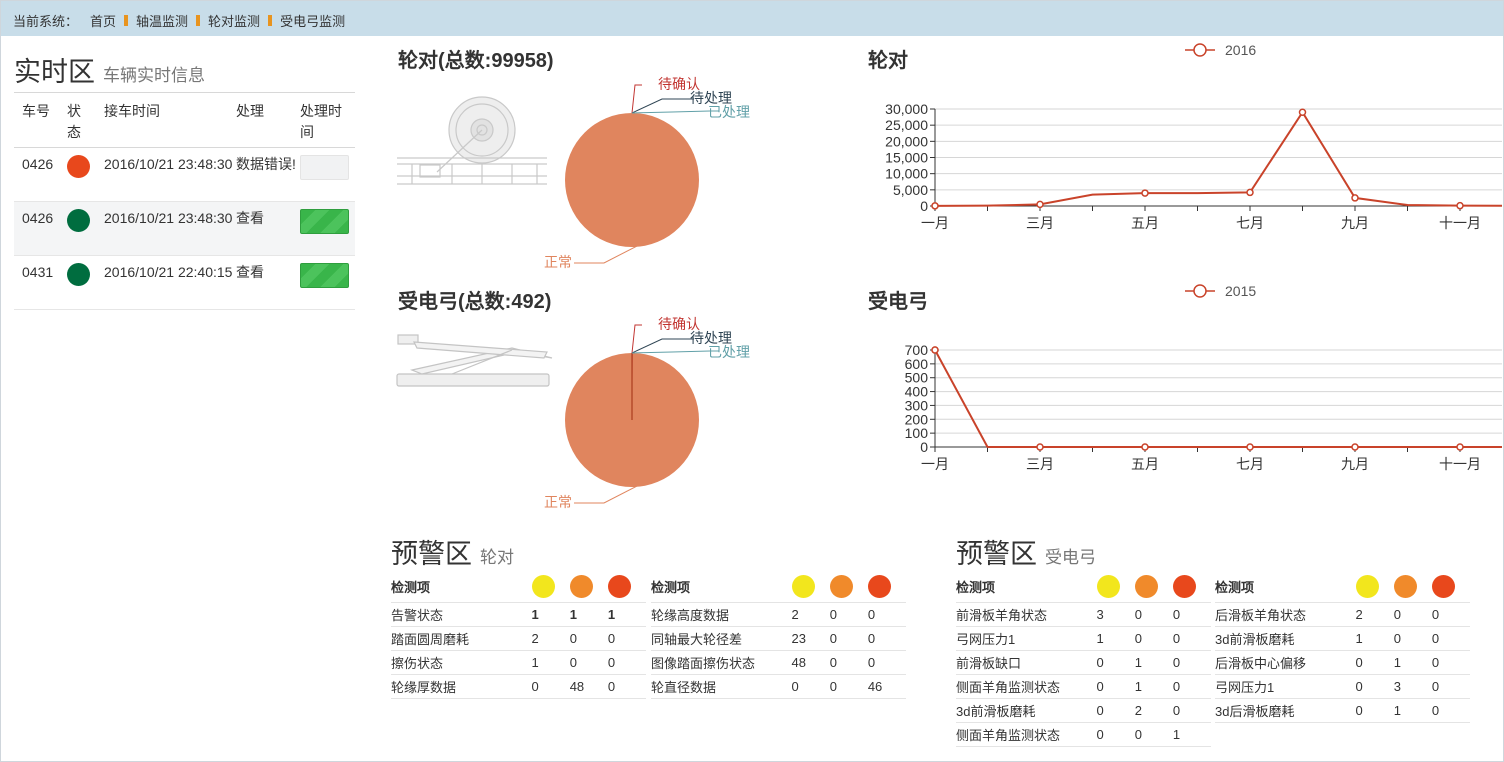 This screenshot has height=762, width=1504. Describe the element at coordinates (550, 638) in the screenshot. I see `level-count: 2` at that location.